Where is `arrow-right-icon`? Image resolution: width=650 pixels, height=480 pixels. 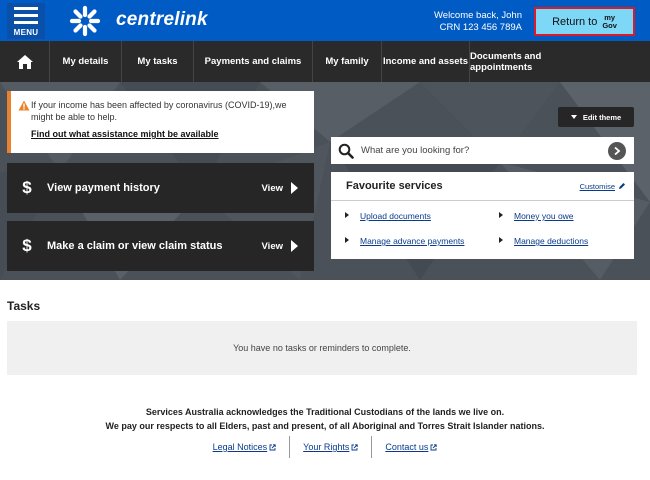 arrow-right-icon is located at coordinates (617, 150).